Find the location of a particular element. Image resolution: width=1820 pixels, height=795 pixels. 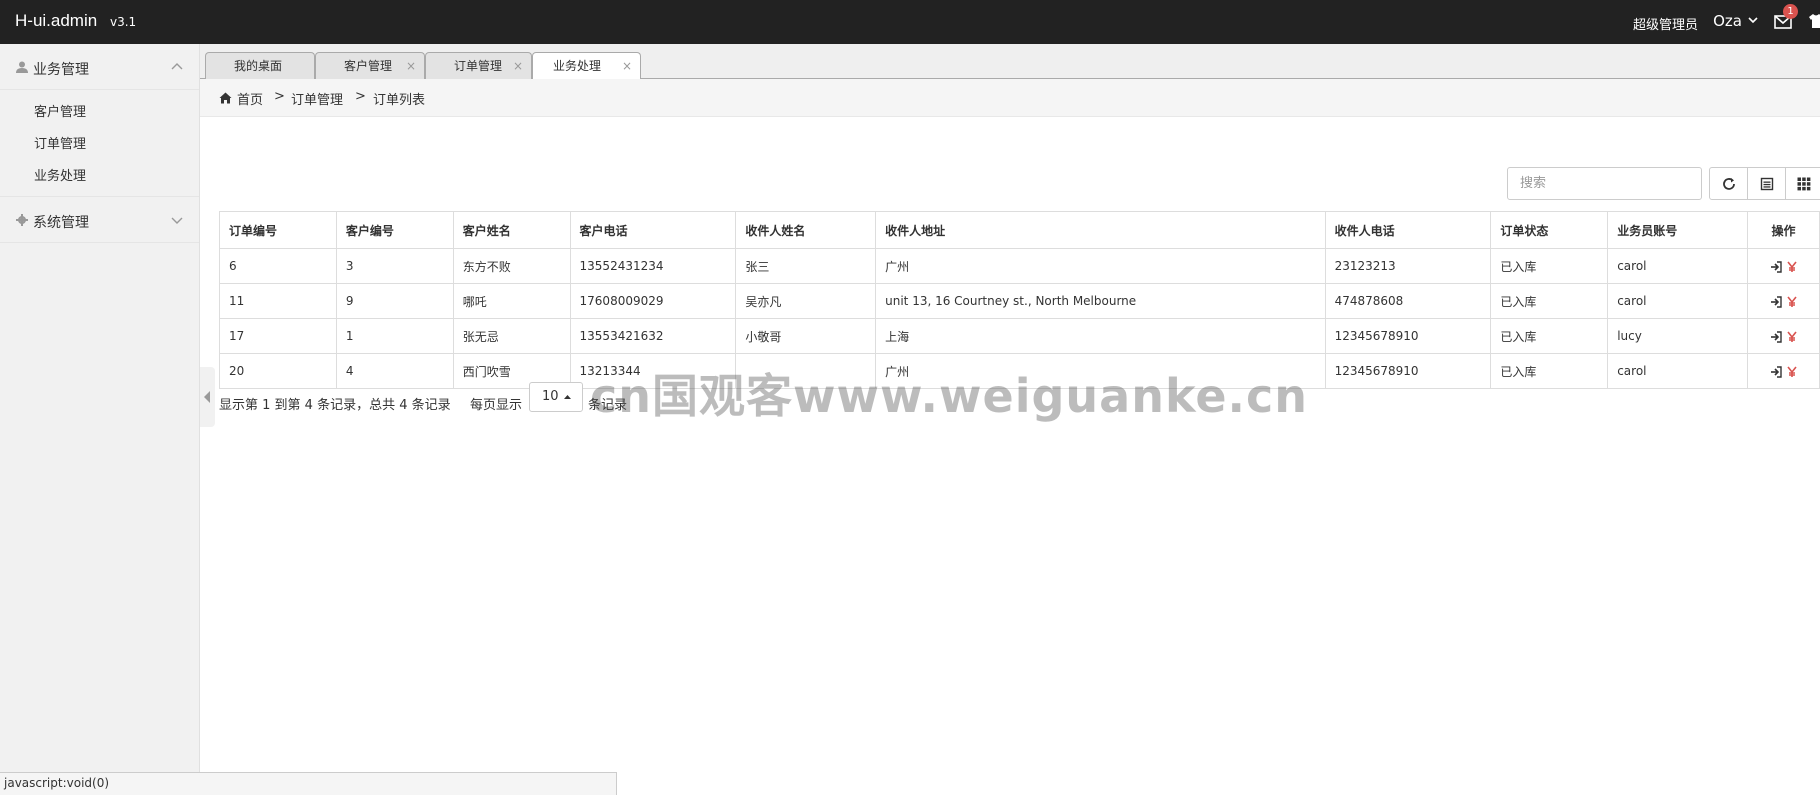

tab-orders: 订单管理 × is located at coordinates (478, 65).